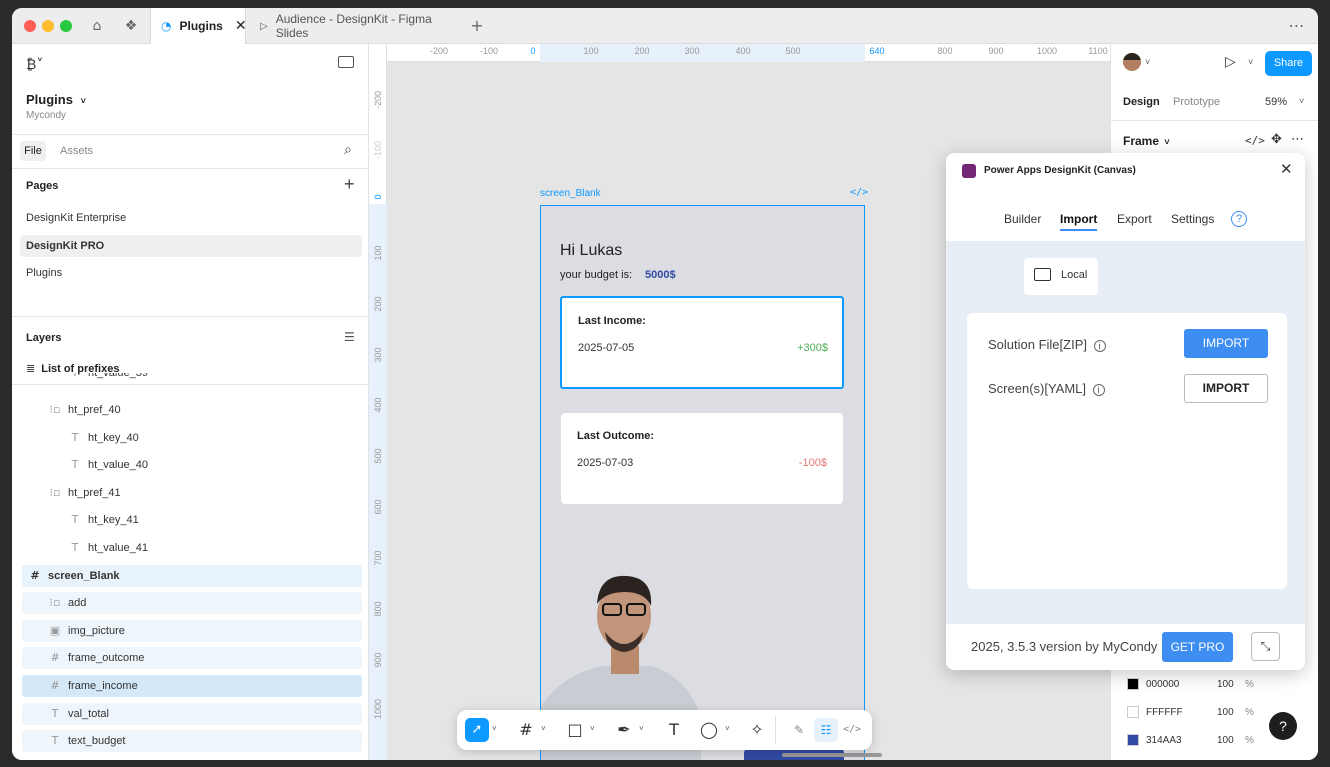 The width and height of the screenshot is (1330, 767). Describe the element at coordinates (1147, 62) in the screenshot. I see `chevron-down-icon: ˅` at that location.